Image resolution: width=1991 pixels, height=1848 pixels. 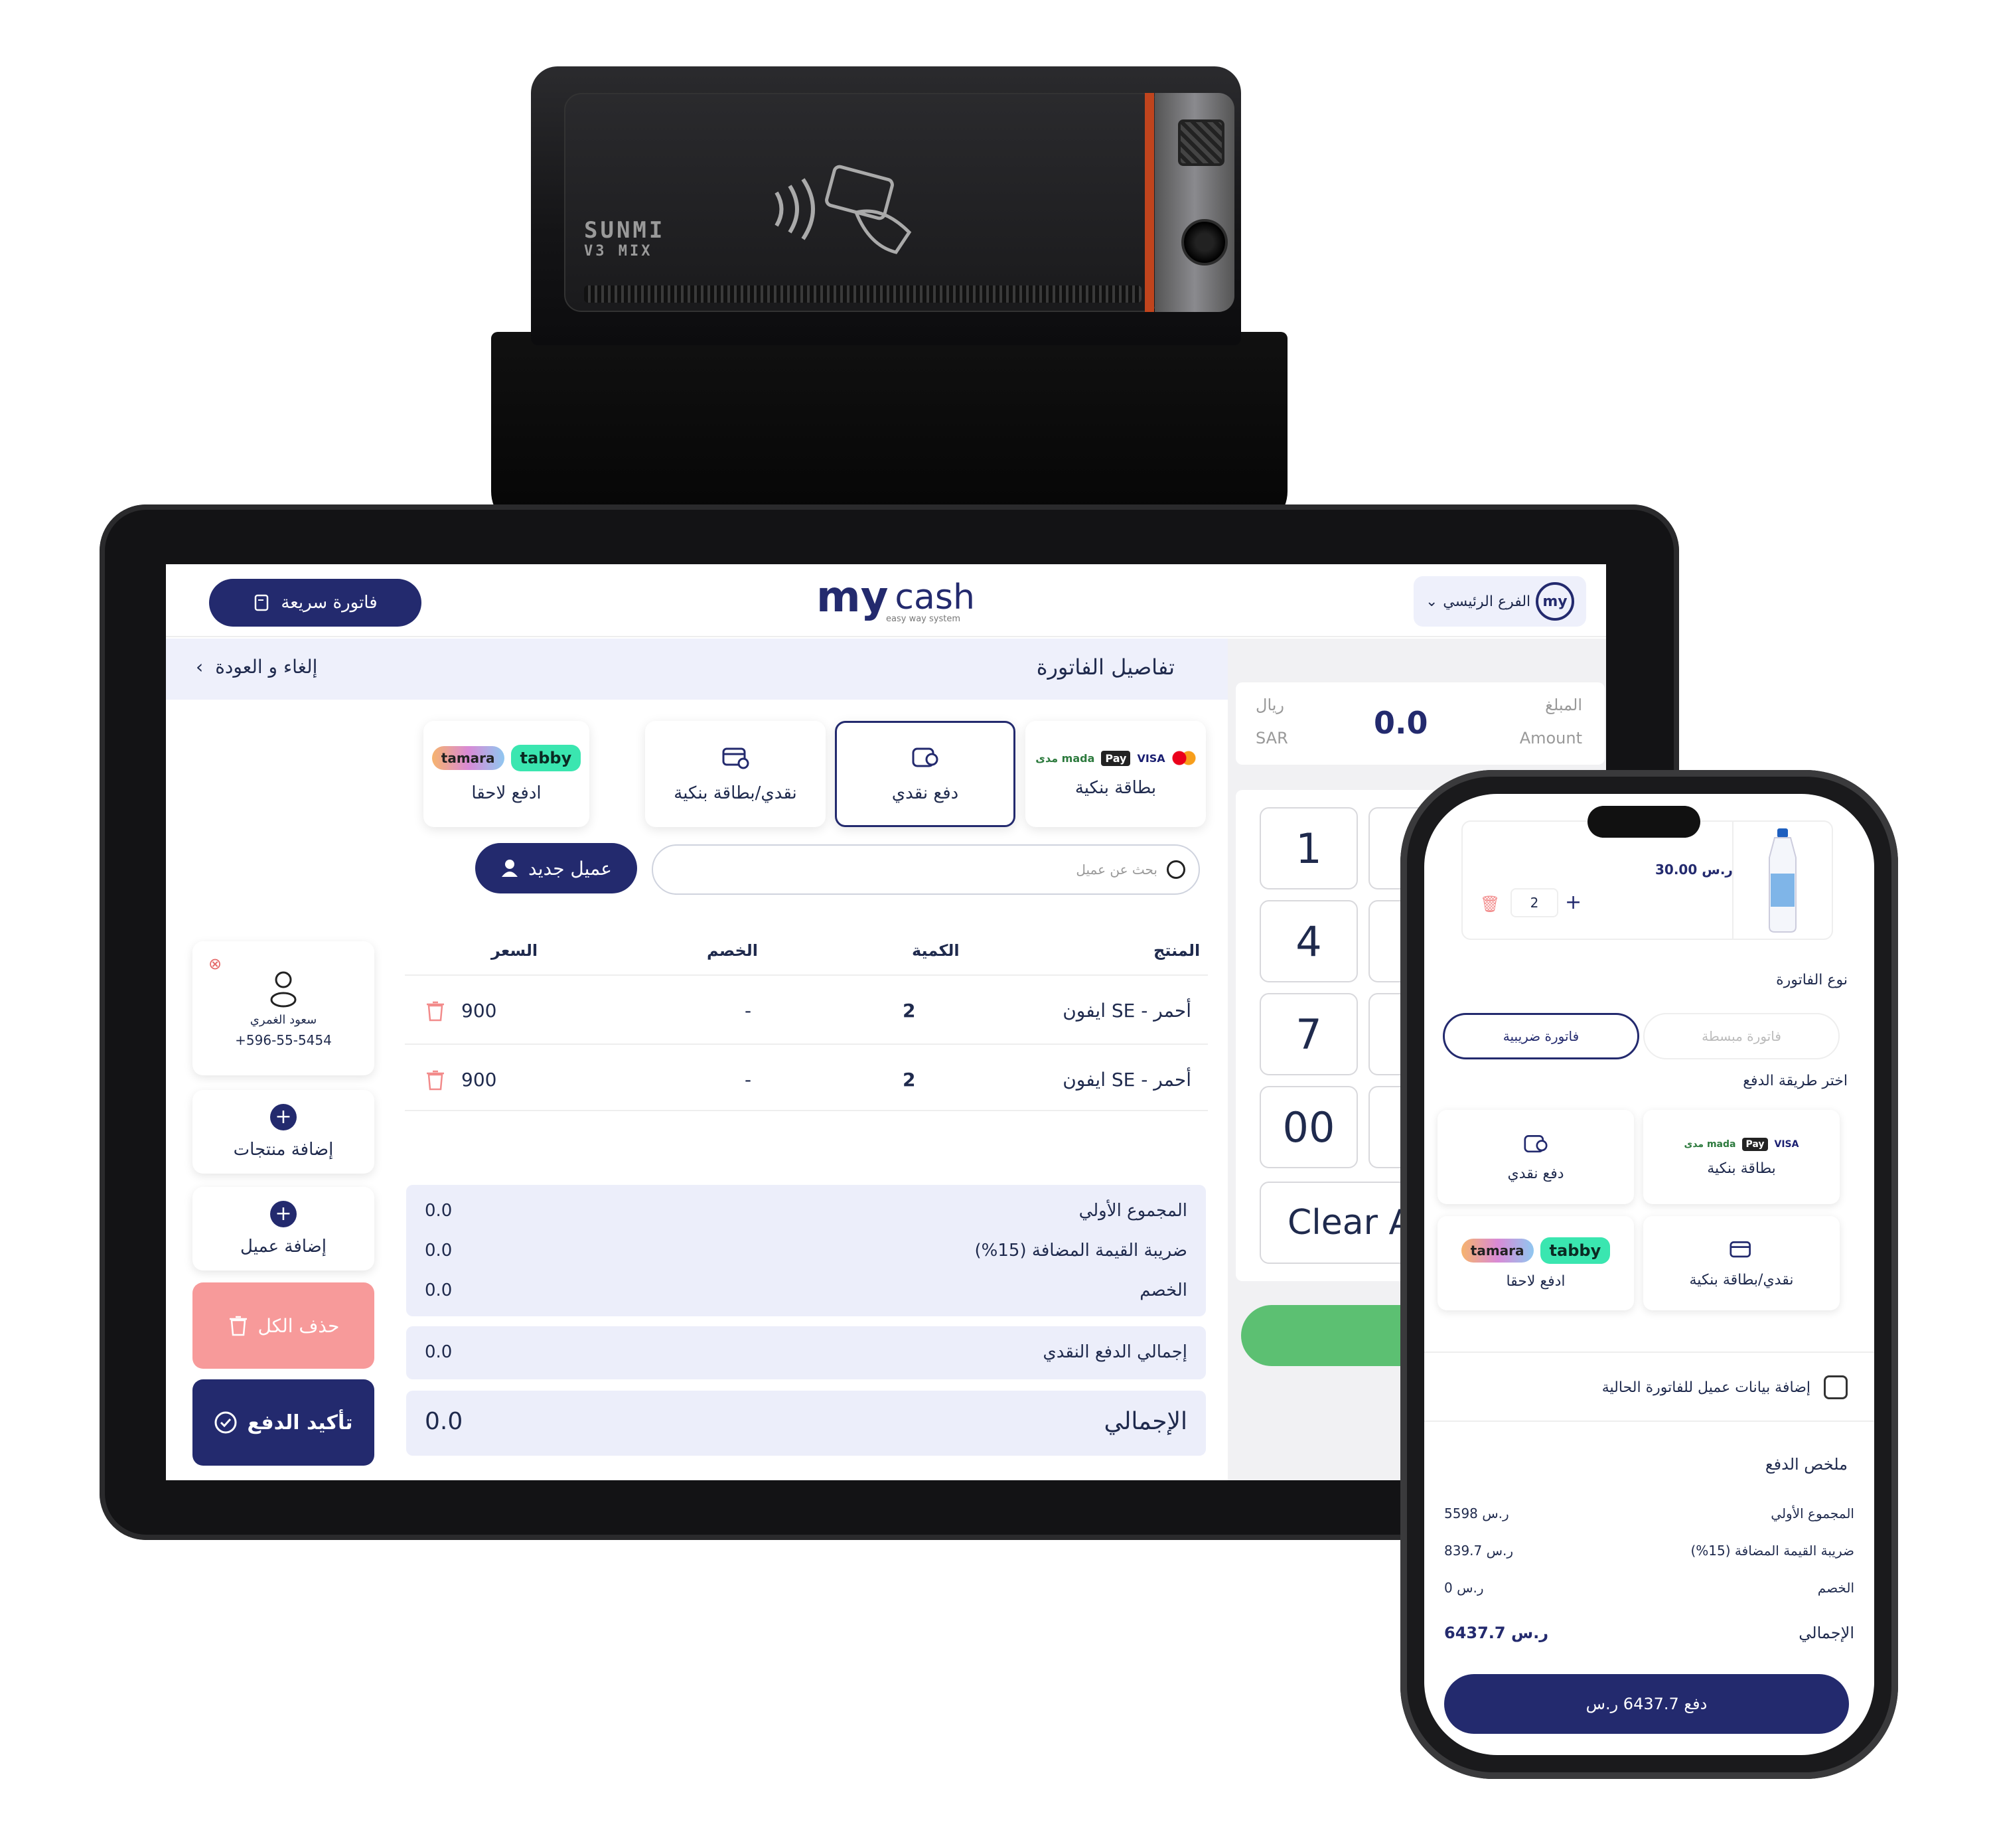 What do you see at coordinates (1309, 848) in the screenshot?
I see `key-1: 1` at bounding box center [1309, 848].